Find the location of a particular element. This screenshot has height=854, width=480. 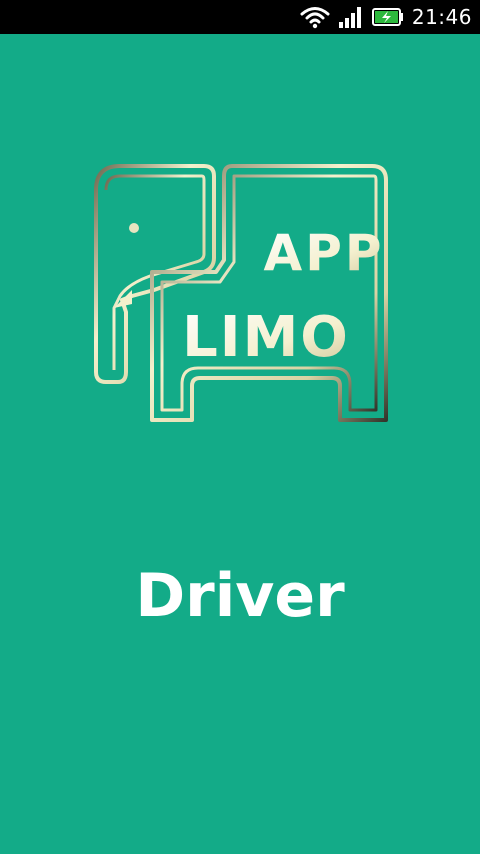

role-label: Driver is located at coordinates (240, 596).